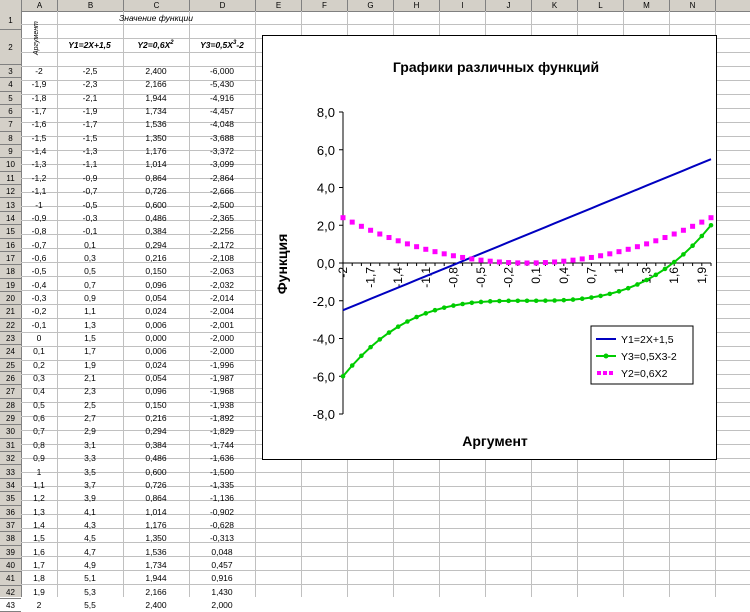 The height and width of the screenshot is (612, 750). What do you see at coordinates (90, 351) in the screenshot?
I see `table-cell: 1,7` at bounding box center [90, 351].